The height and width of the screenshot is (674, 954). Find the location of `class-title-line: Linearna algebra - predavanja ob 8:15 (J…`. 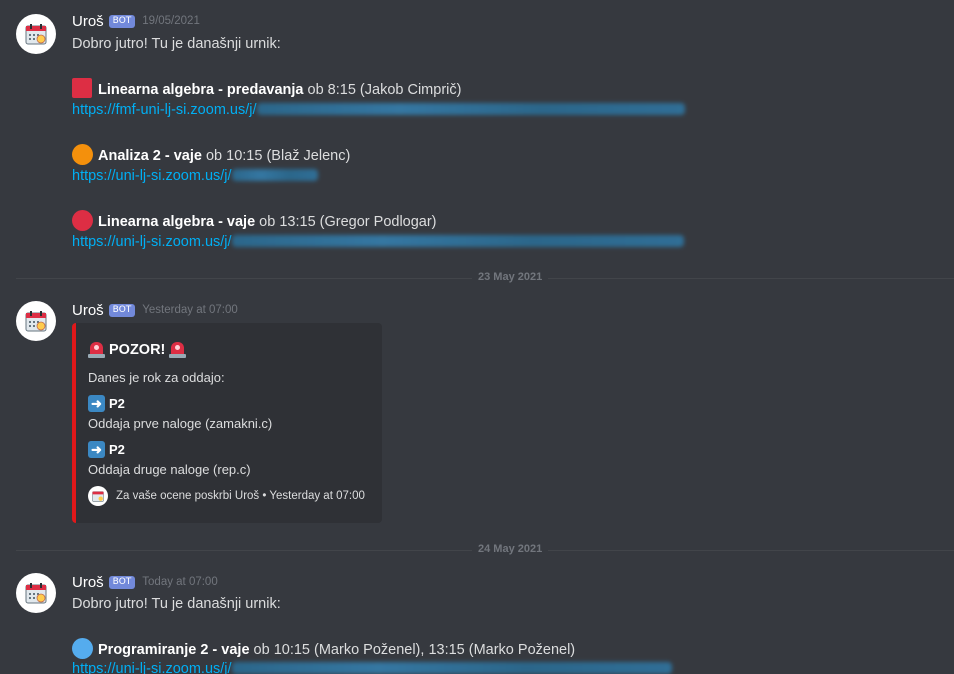

class-title-line: Linearna algebra - predavanja ob 8:15 (J… is located at coordinates (266, 89).